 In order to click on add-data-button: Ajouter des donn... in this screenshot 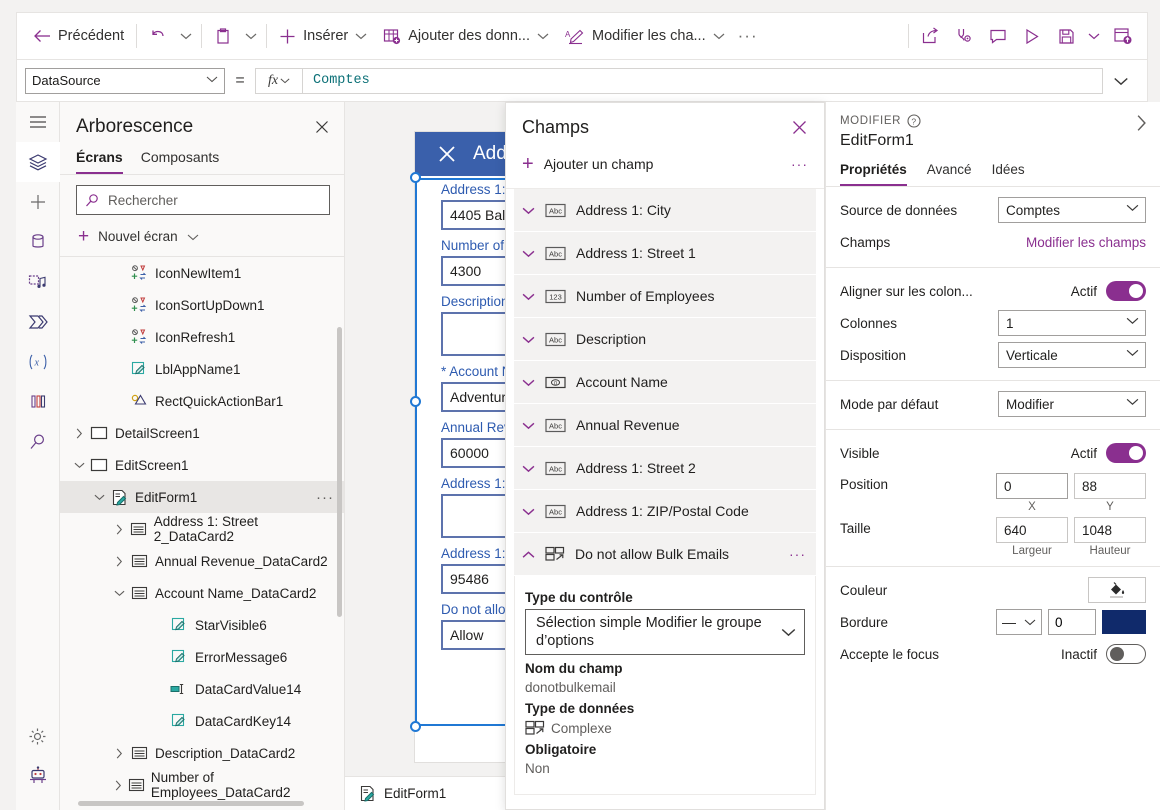, I will do `click(466, 36)`.